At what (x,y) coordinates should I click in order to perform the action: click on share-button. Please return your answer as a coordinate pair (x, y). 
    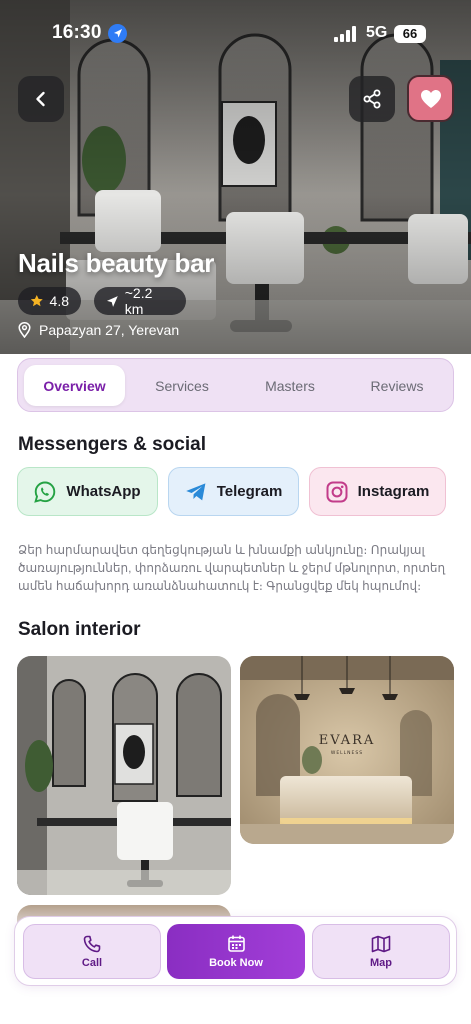
    Looking at the image, I should click on (372, 99).